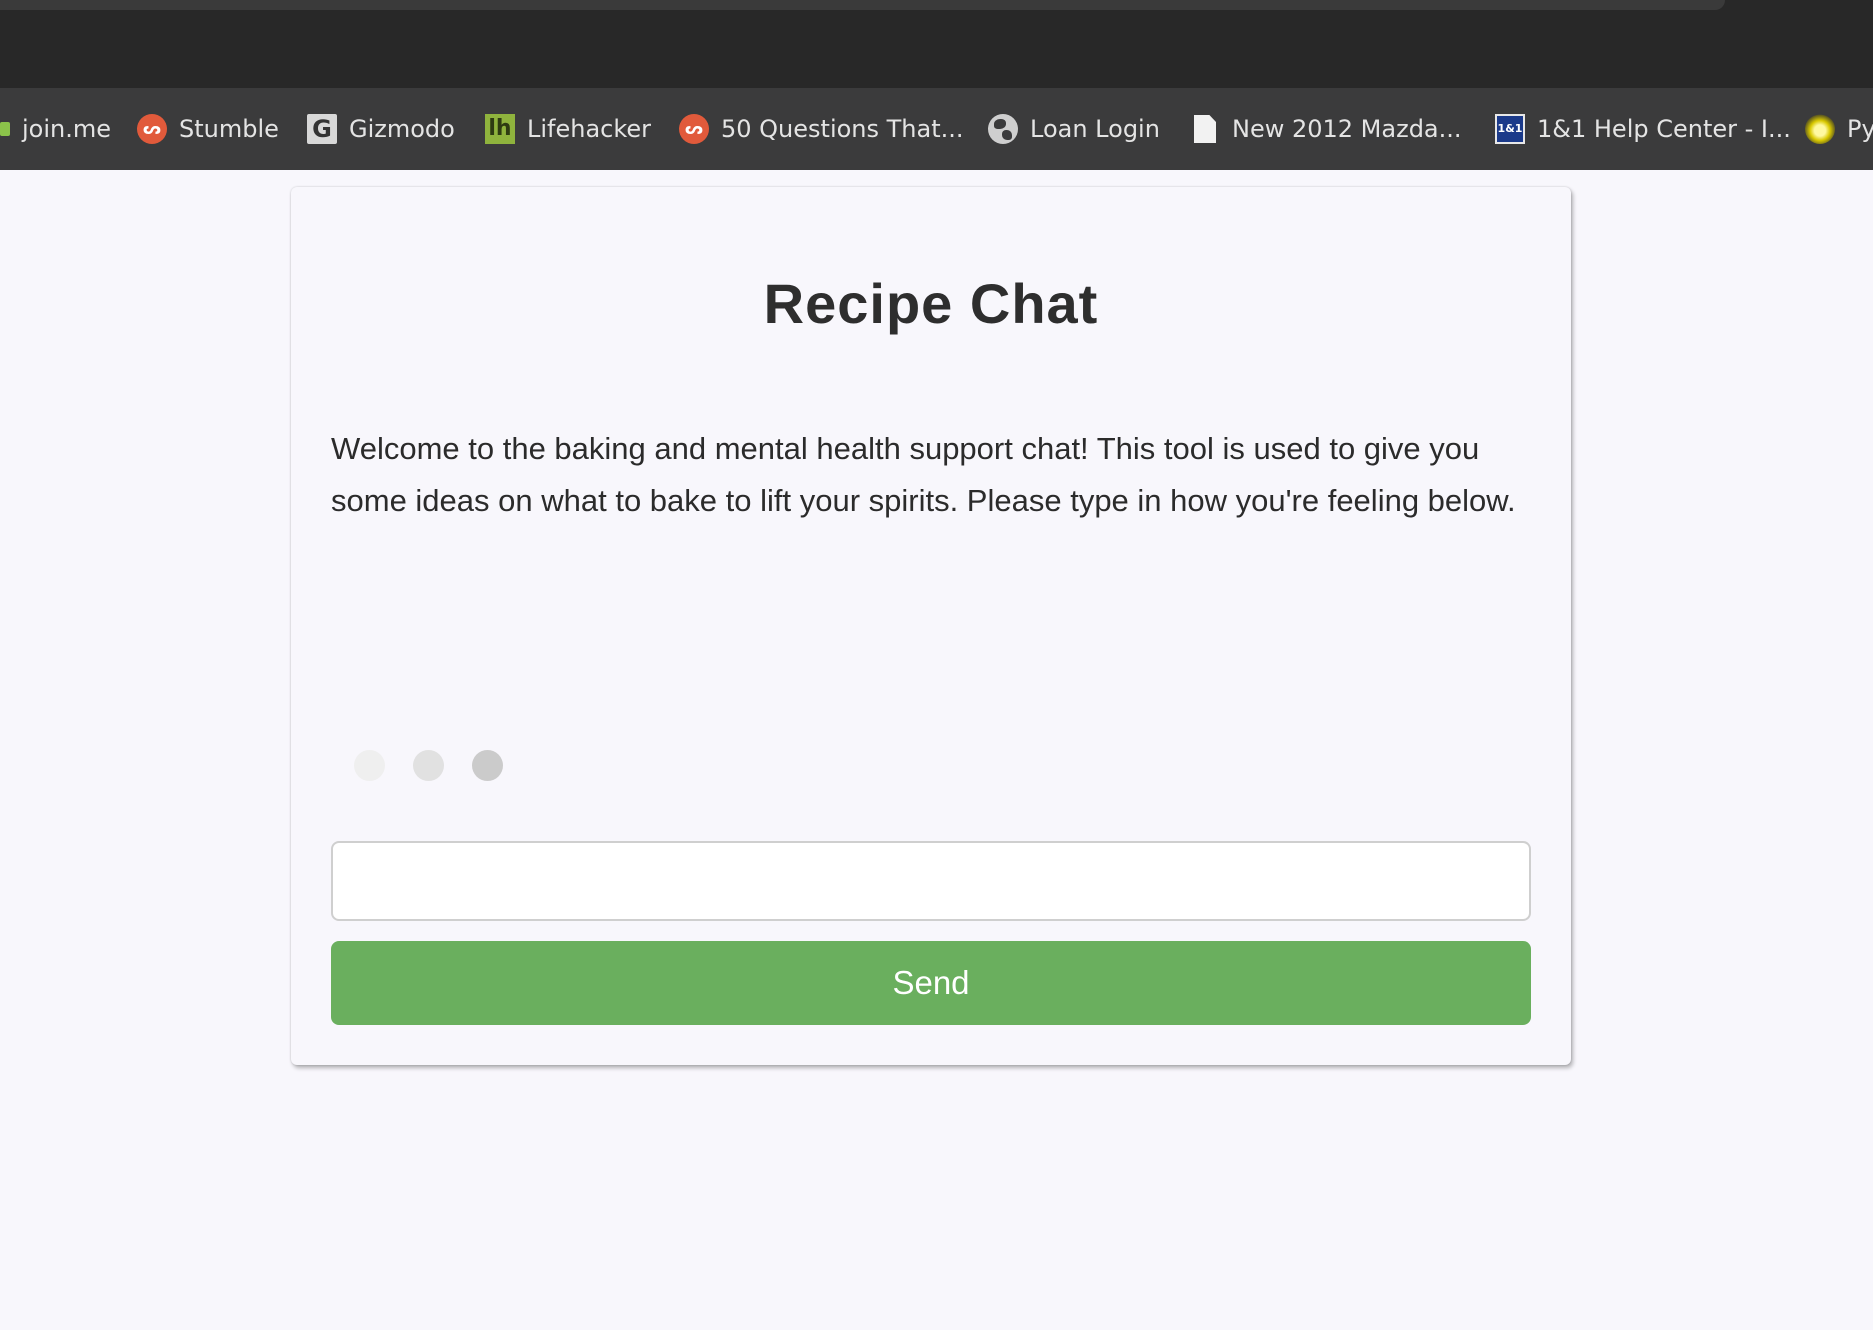 This screenshot has height=1330, width=1873. I want to click on bookmark-stumble: ᔕ Stumble, so click(208, 129).